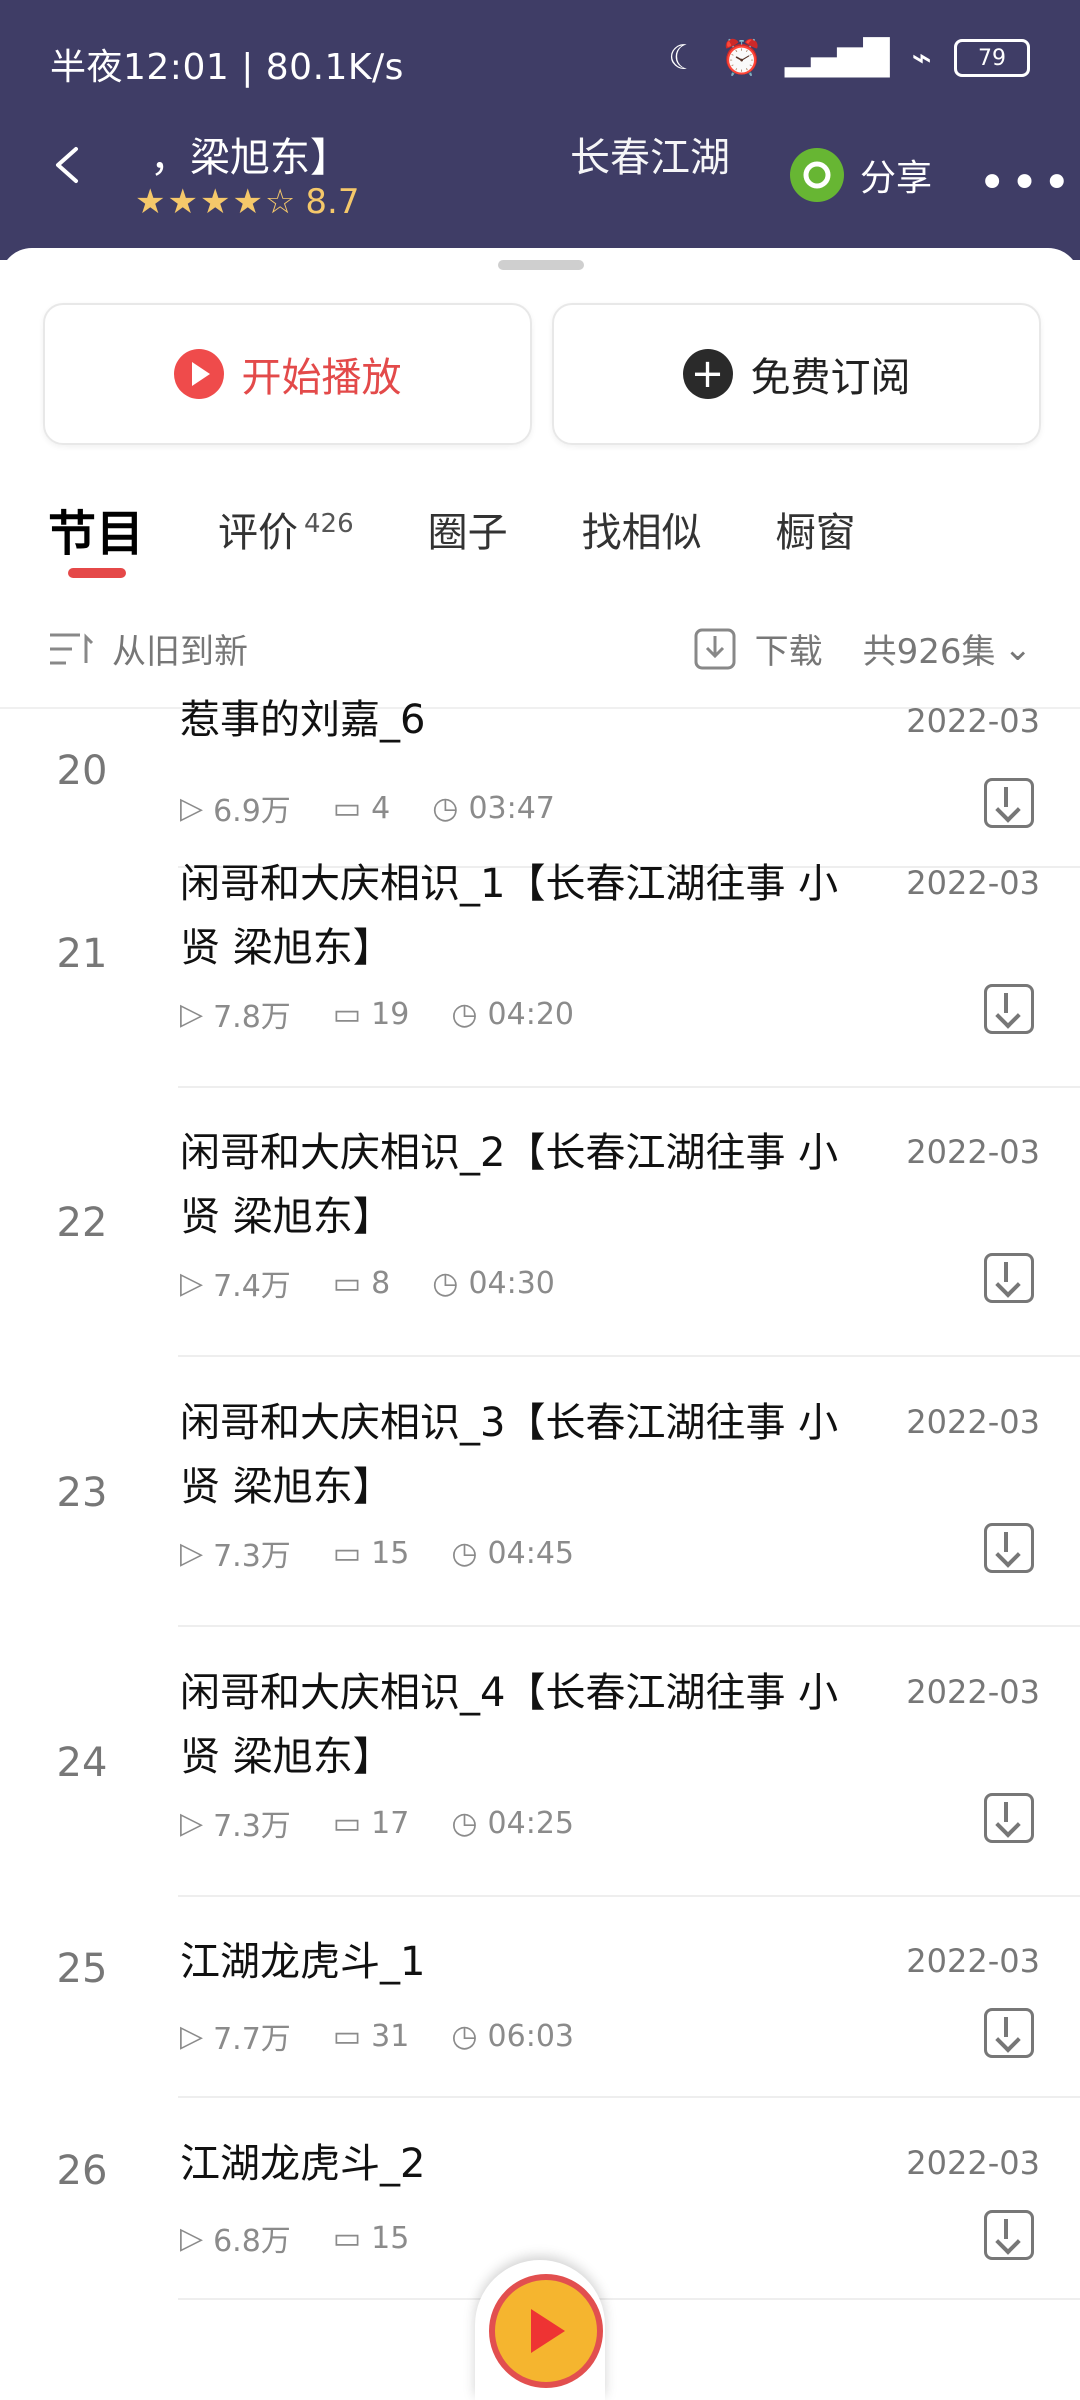 This screenshot has height=2400, width=1080. I want to click on tab-similar: 找相似, so click(642, 535).